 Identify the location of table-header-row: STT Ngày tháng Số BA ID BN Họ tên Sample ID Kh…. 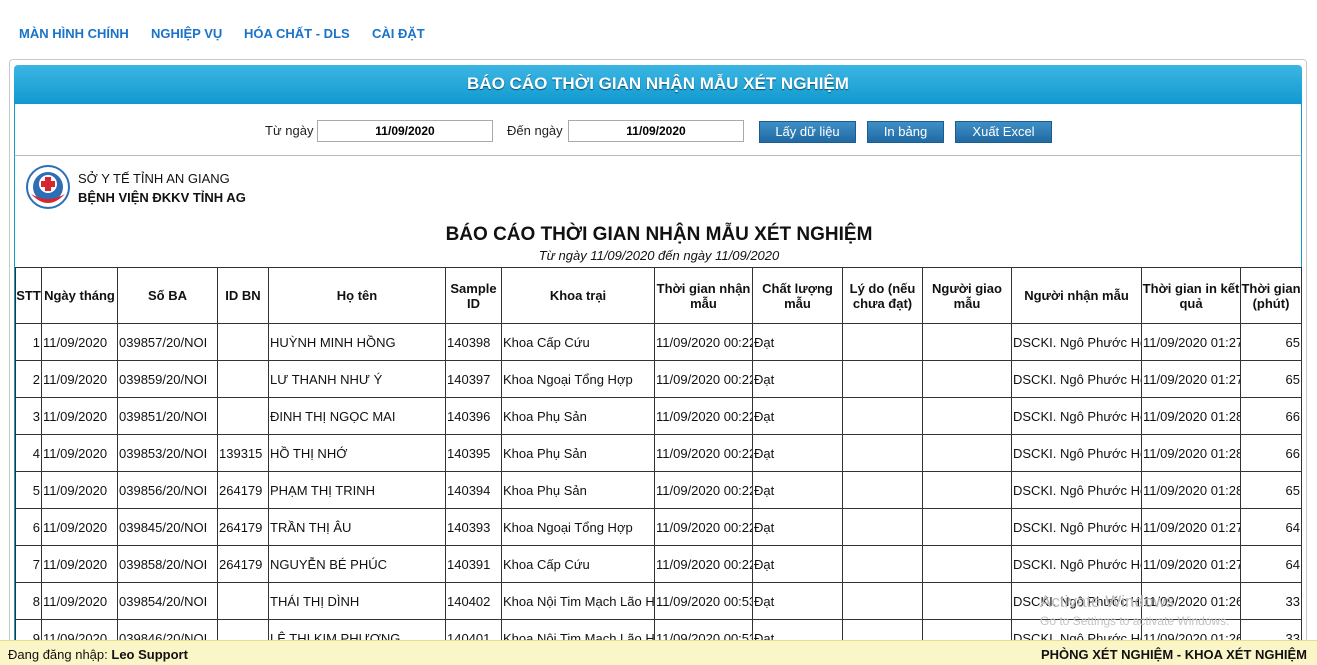
(658, 295).